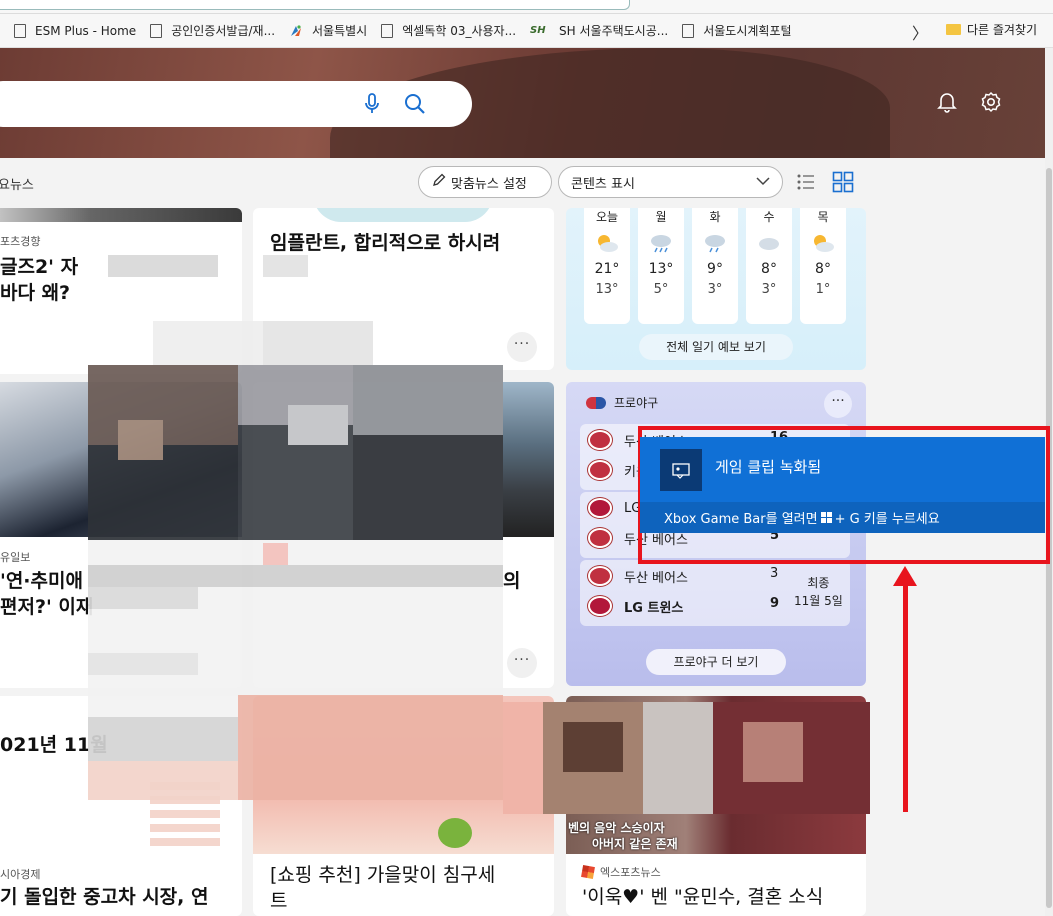 The width and height of the screenshot is (1053, 916). I want to click on list-view-icon, so click(806, 184).